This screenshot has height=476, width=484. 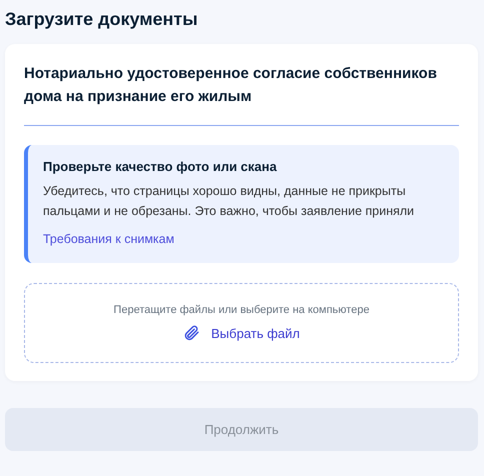 I want to click on paperclip-icon, so click(x=192, y=333).